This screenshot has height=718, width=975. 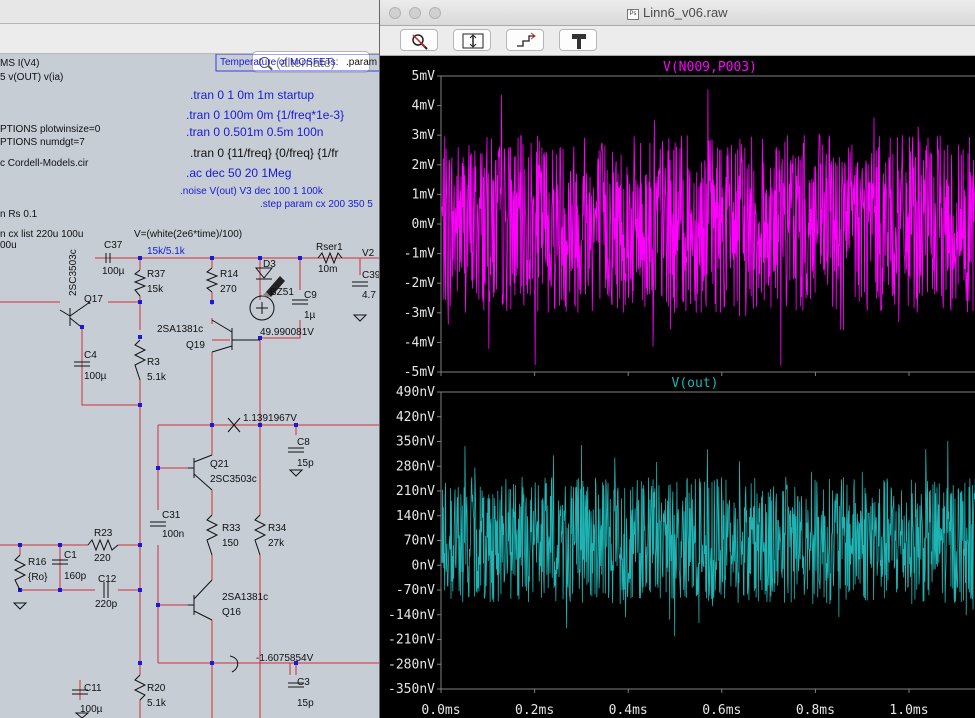 What do you see at coordinates (415, 491) in the screenshot?
I see `bottom-y-tick-label: 210nV` at bounding box center [415, 491].